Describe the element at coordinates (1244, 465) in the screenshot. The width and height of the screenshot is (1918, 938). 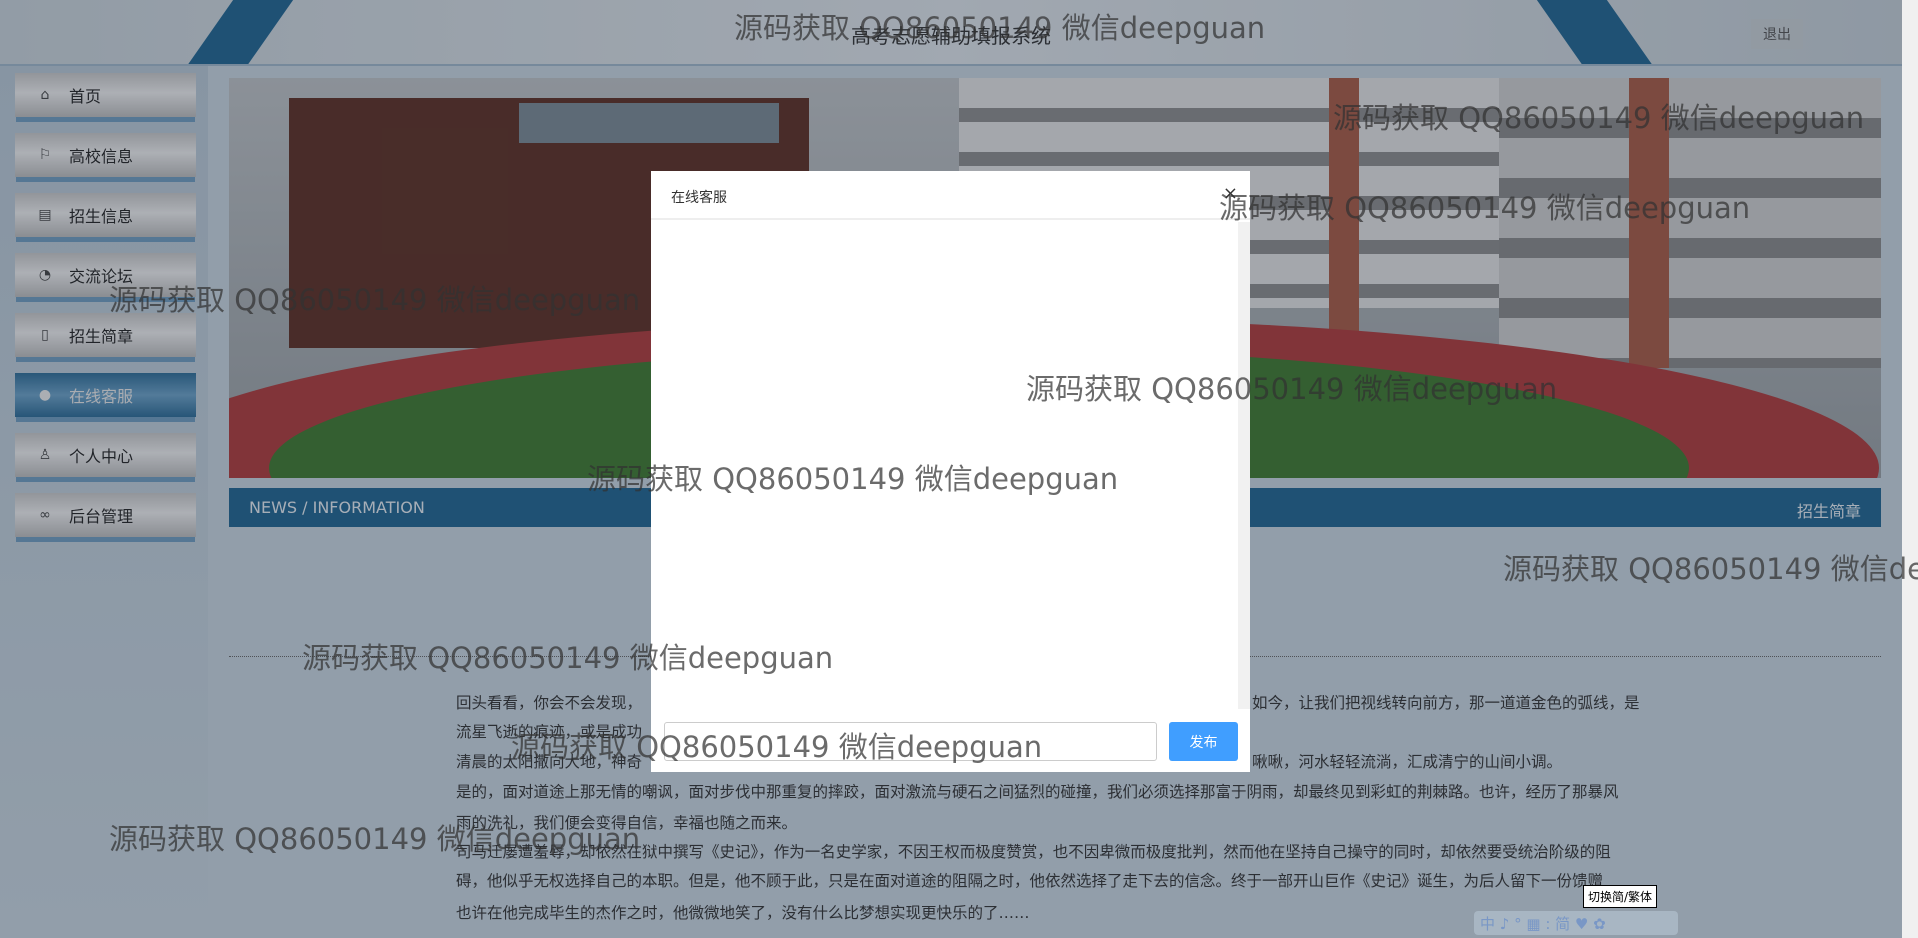
I see `chat-scrollbar` at that location.